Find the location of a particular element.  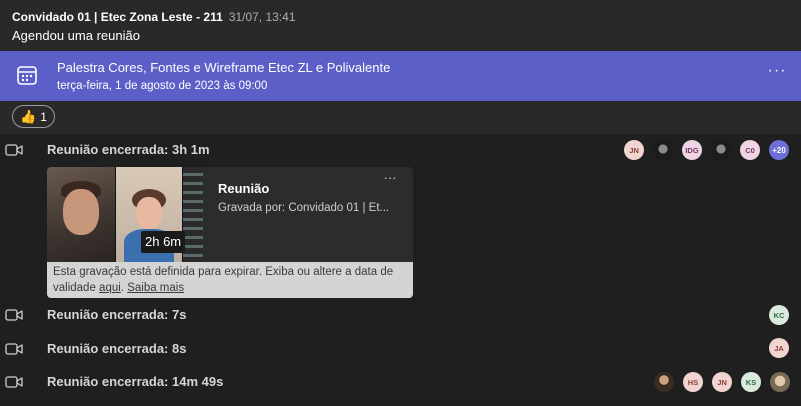

recording-title: Reunião is located at coordinates (244, 188).